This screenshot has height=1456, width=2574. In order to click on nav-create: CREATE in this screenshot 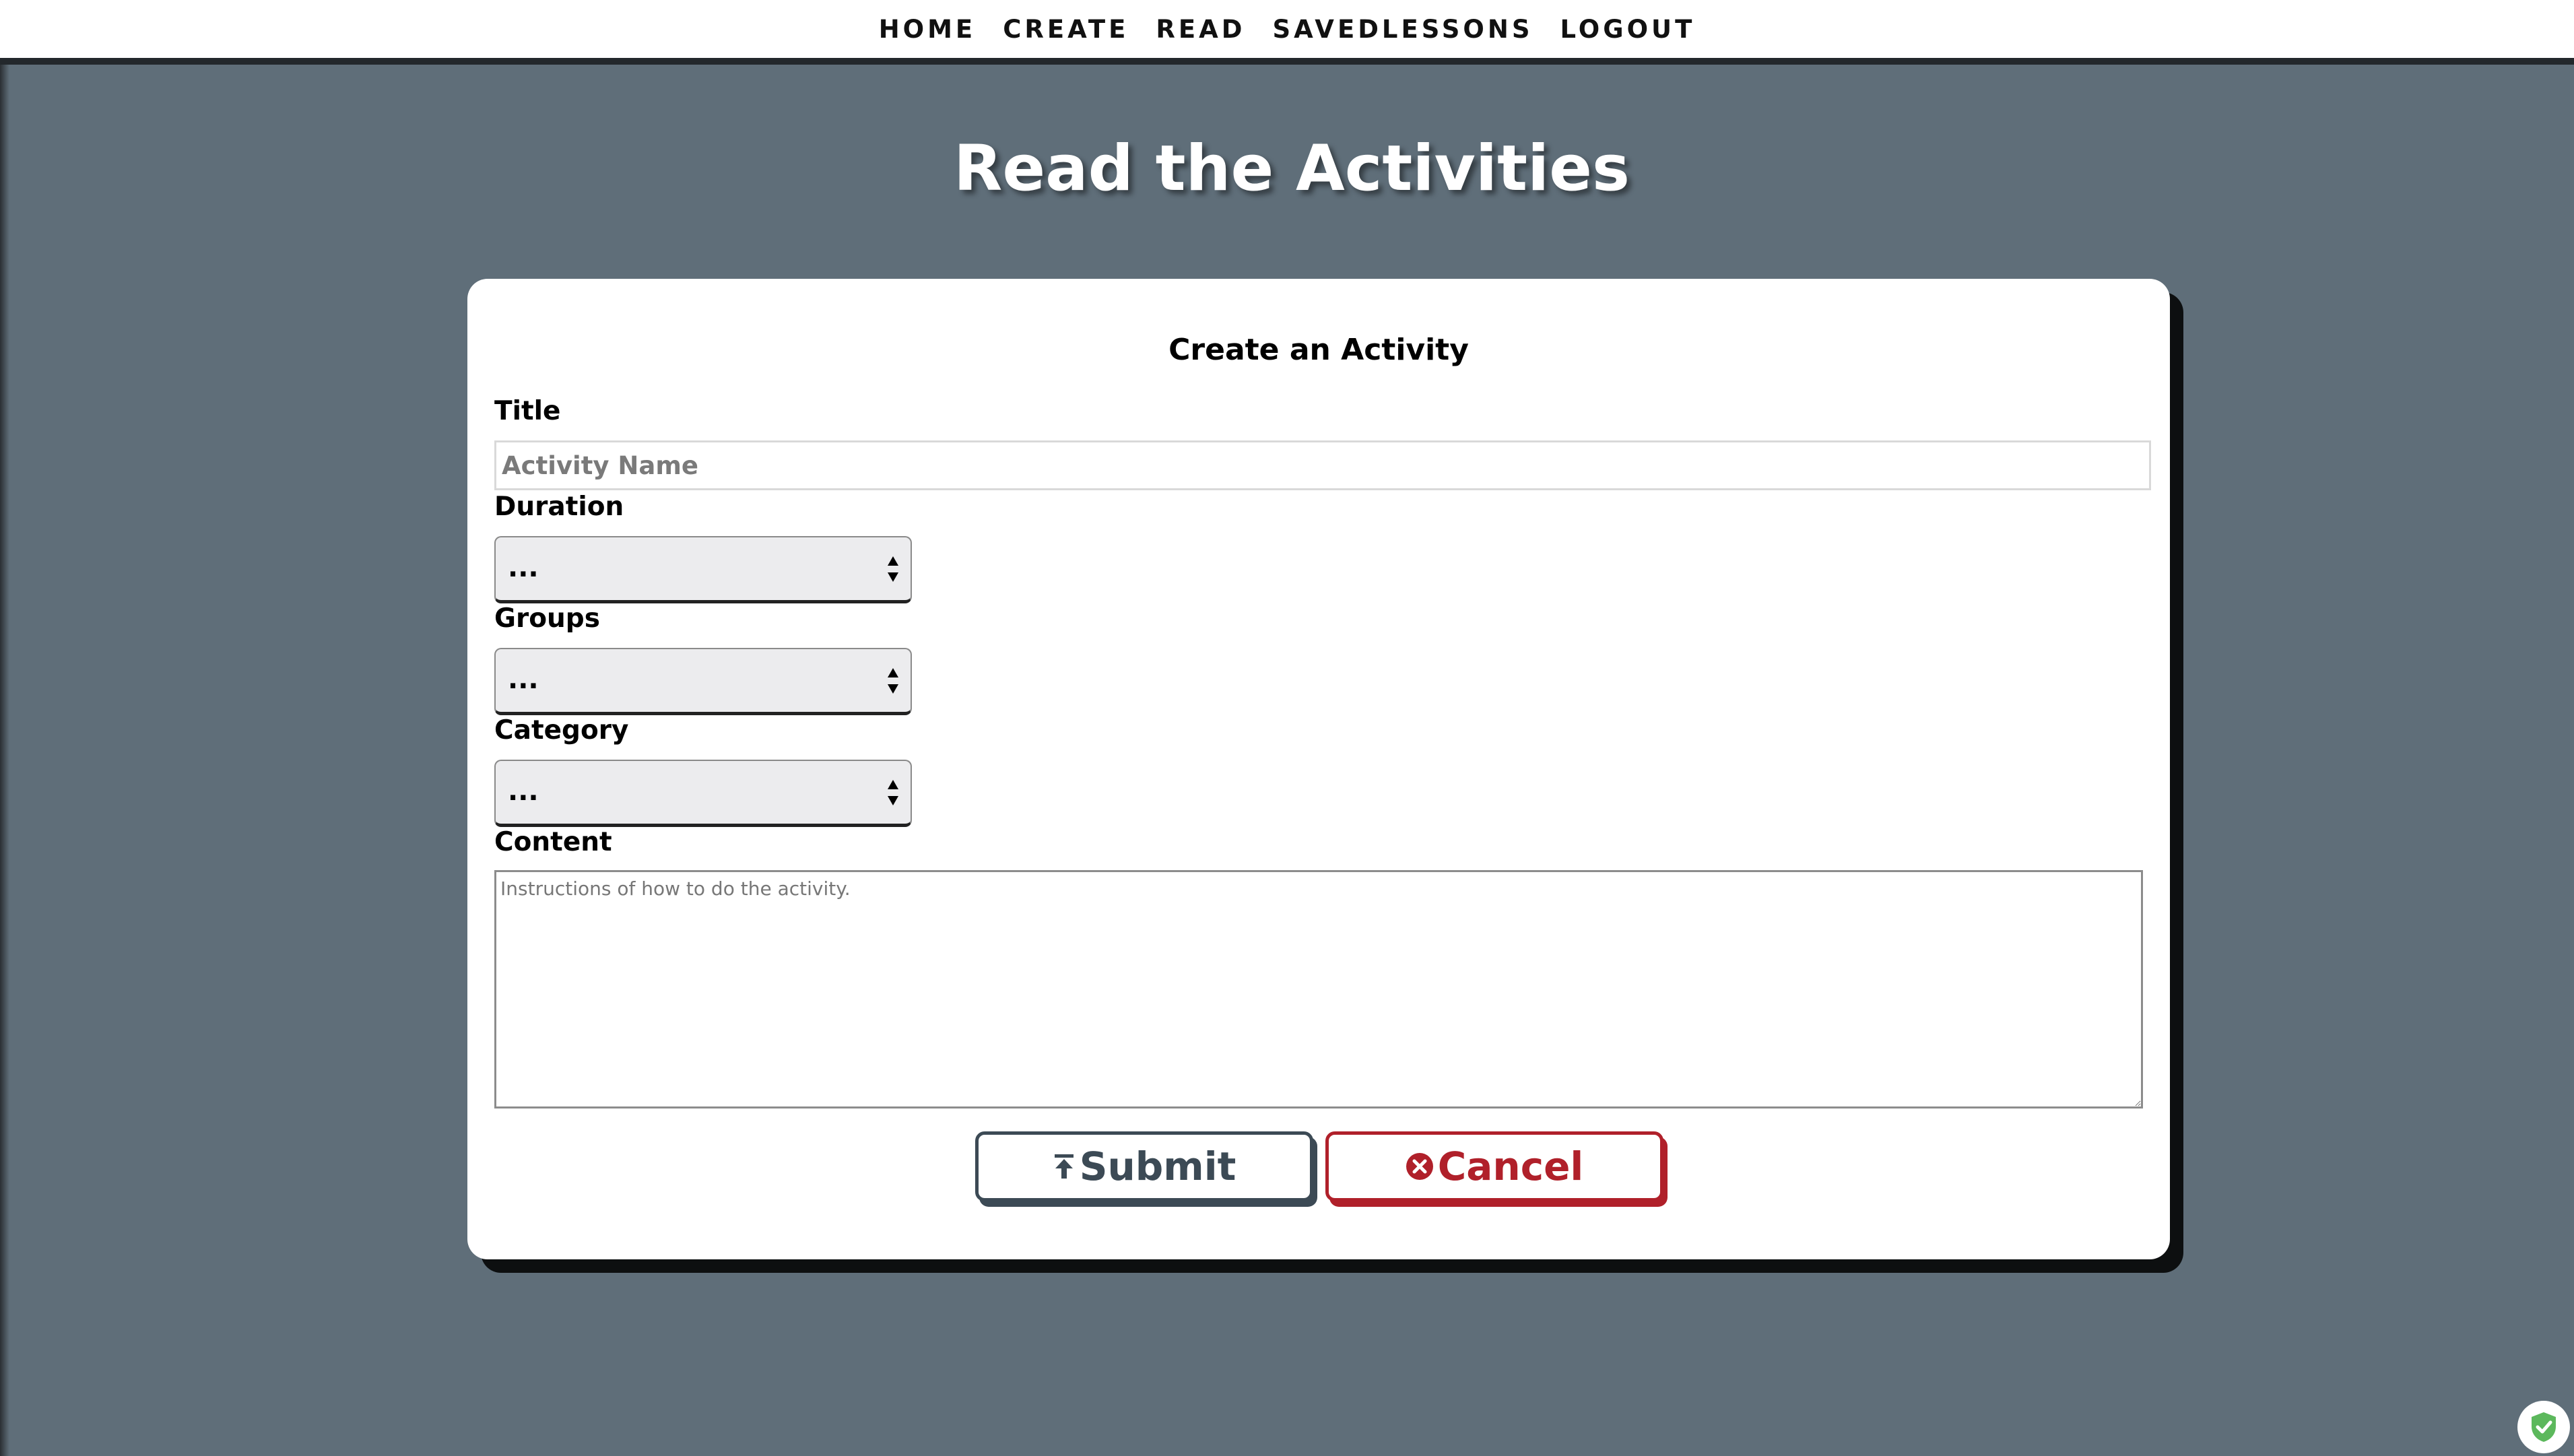, I will do `click(1066, 29)`.